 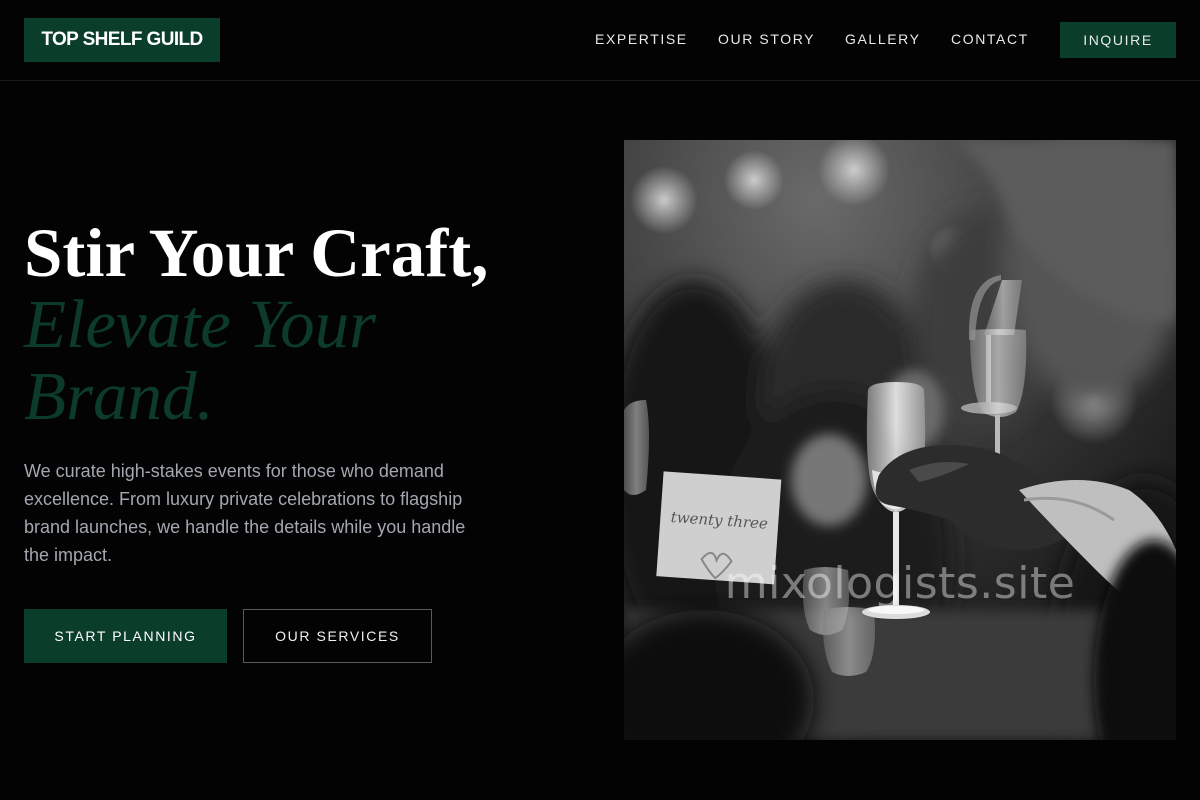 I want to click on inquire-button: INQUIRE, so click(x=1118, y=40).